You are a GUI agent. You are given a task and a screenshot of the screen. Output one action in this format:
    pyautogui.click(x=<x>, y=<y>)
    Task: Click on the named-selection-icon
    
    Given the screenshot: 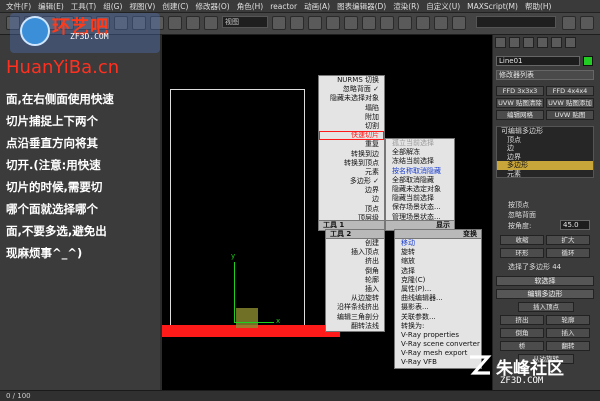 What is the action you would take?
    pyautogui.click(x=405, y=23)
    